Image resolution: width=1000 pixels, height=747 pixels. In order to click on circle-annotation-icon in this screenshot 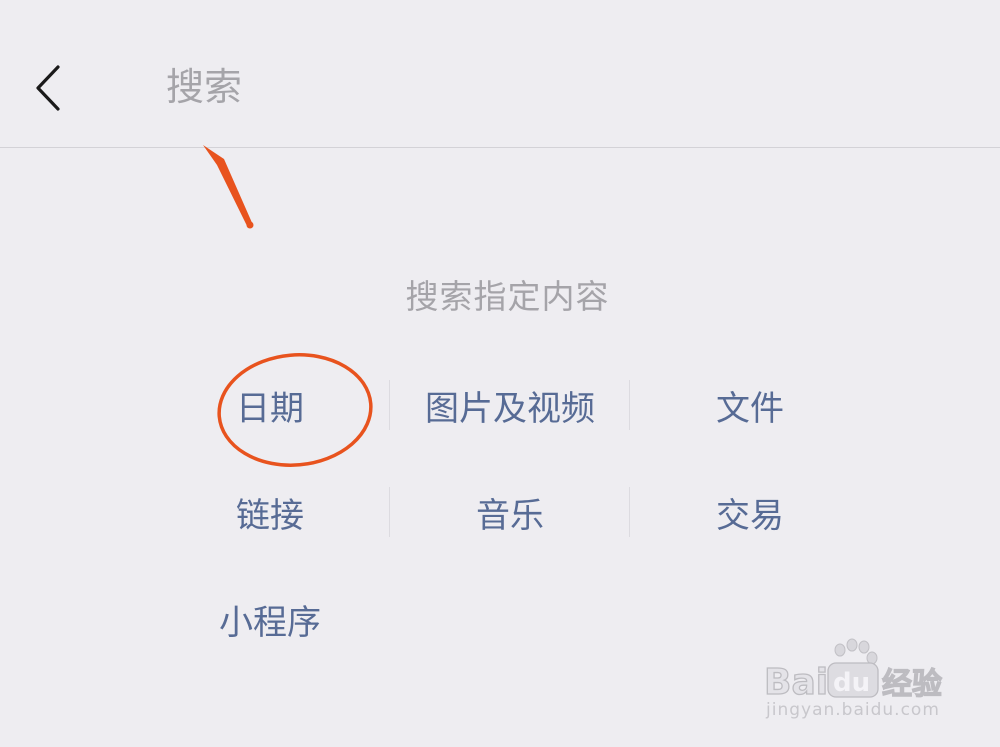, I will do `click(295, 410)`.